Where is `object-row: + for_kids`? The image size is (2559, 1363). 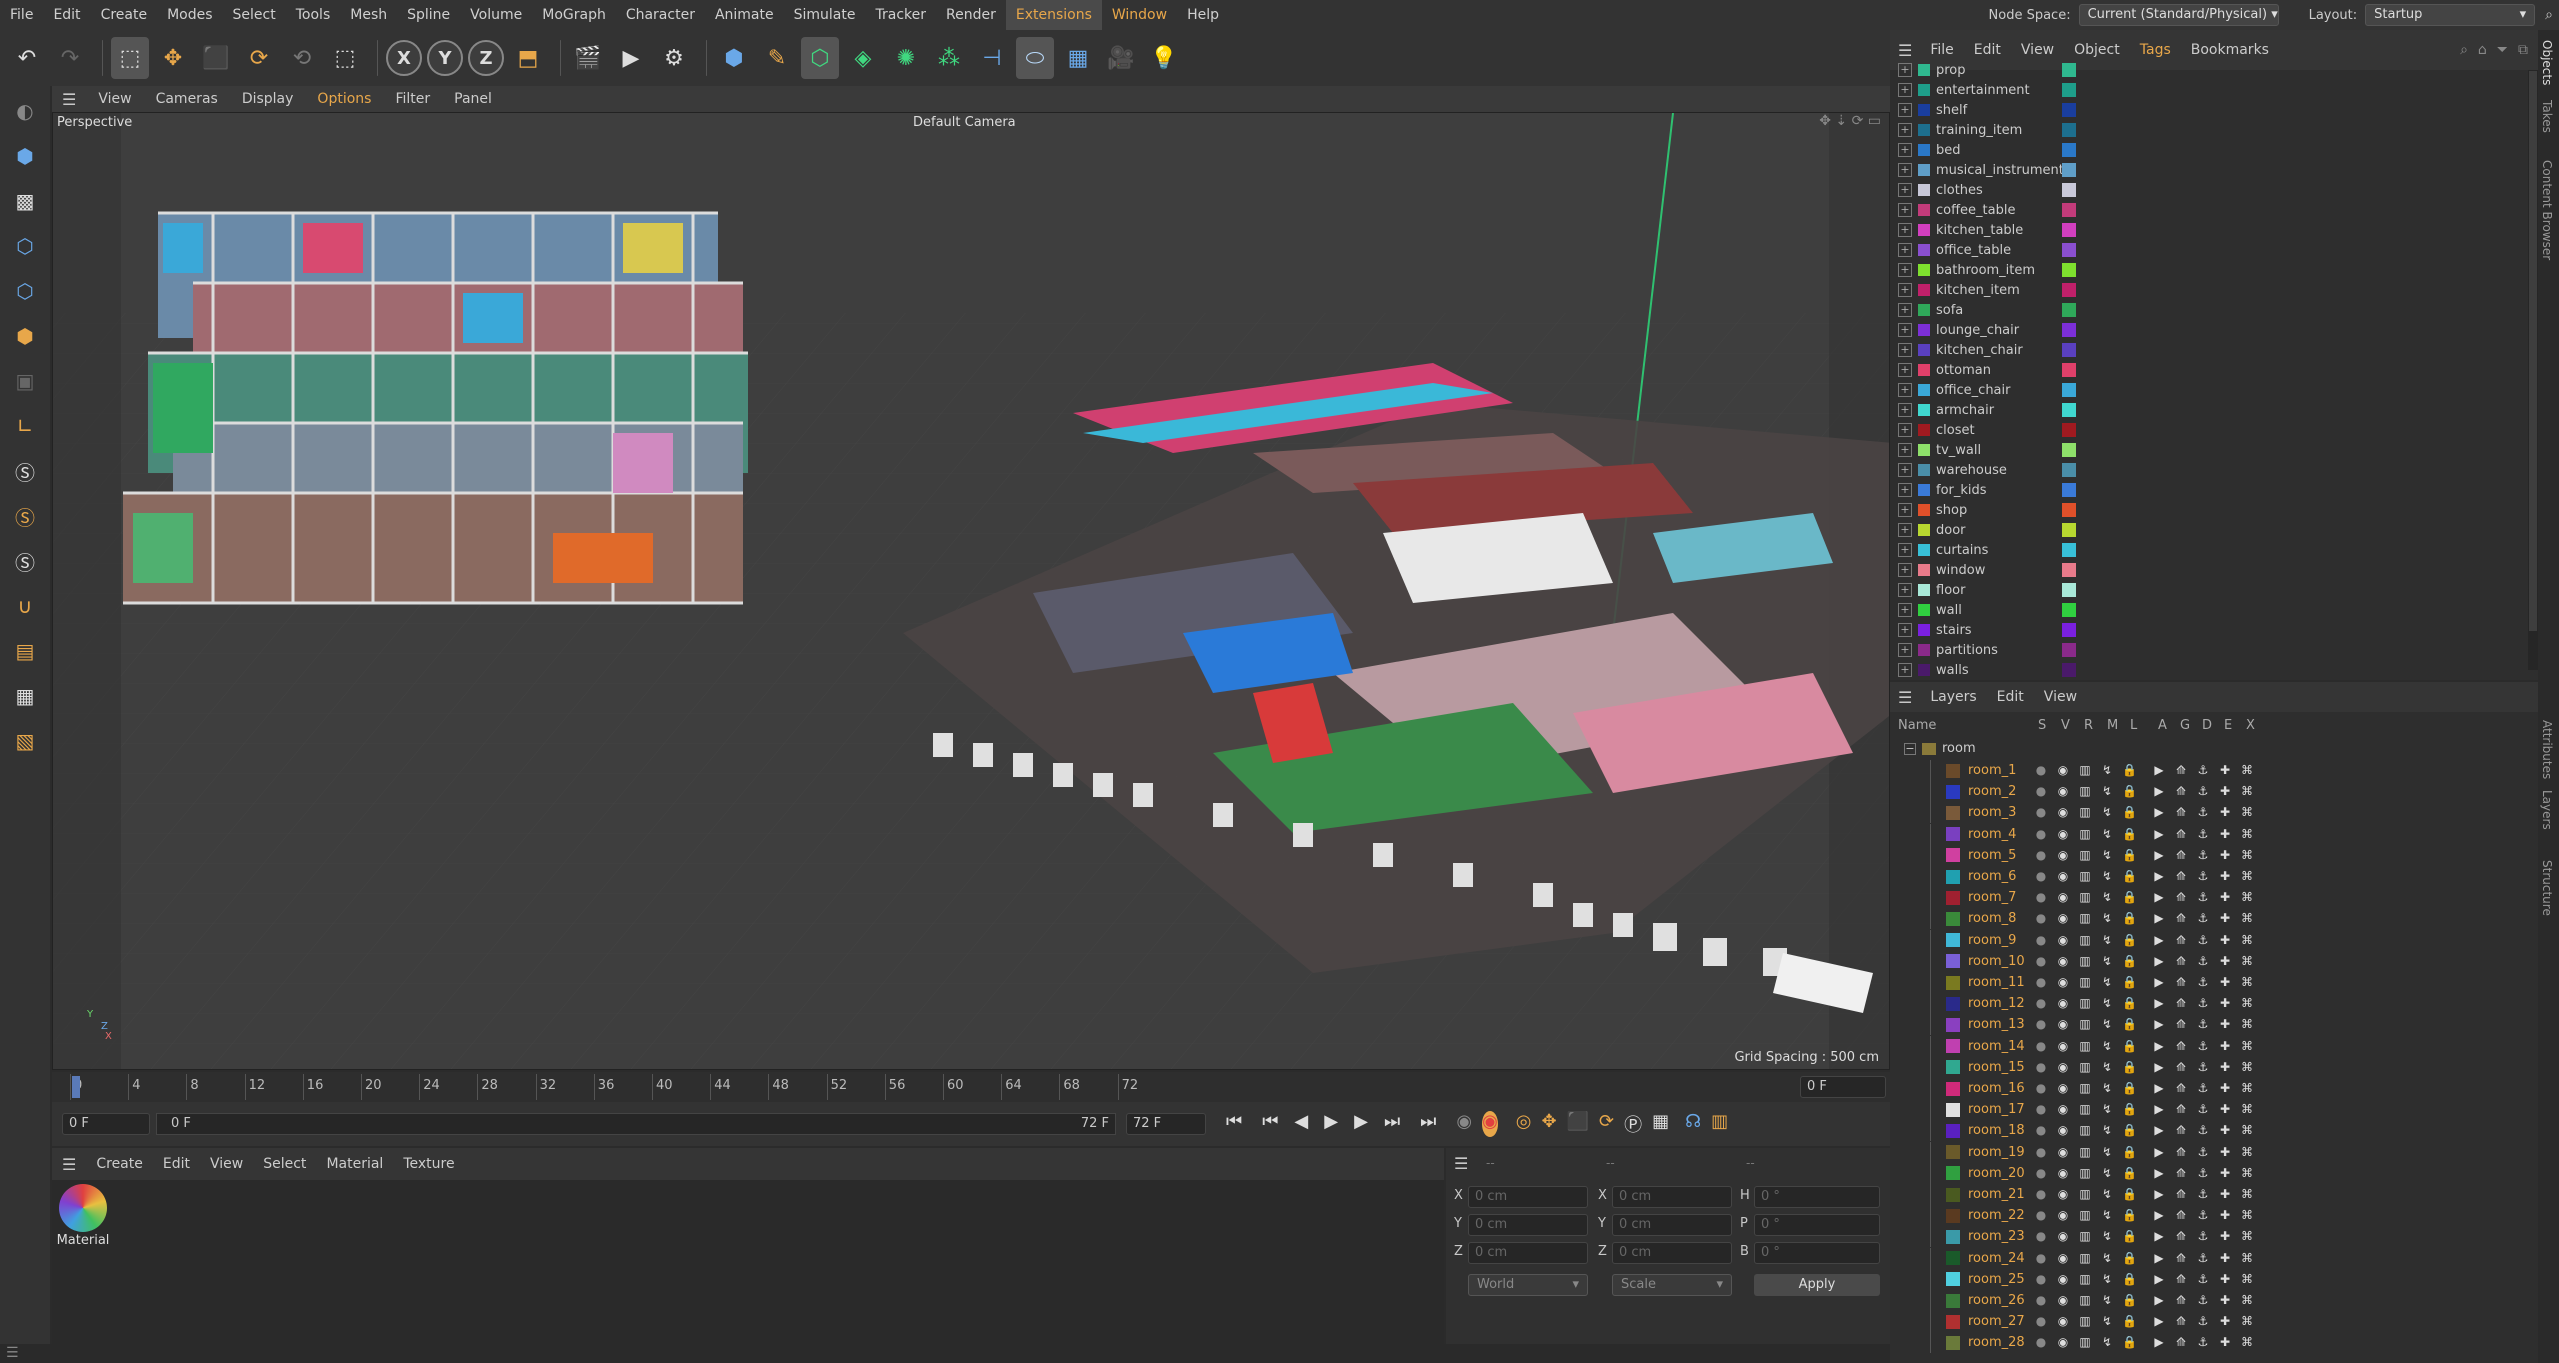
object-row: + for_kids is located at coordinates (2214, 490).